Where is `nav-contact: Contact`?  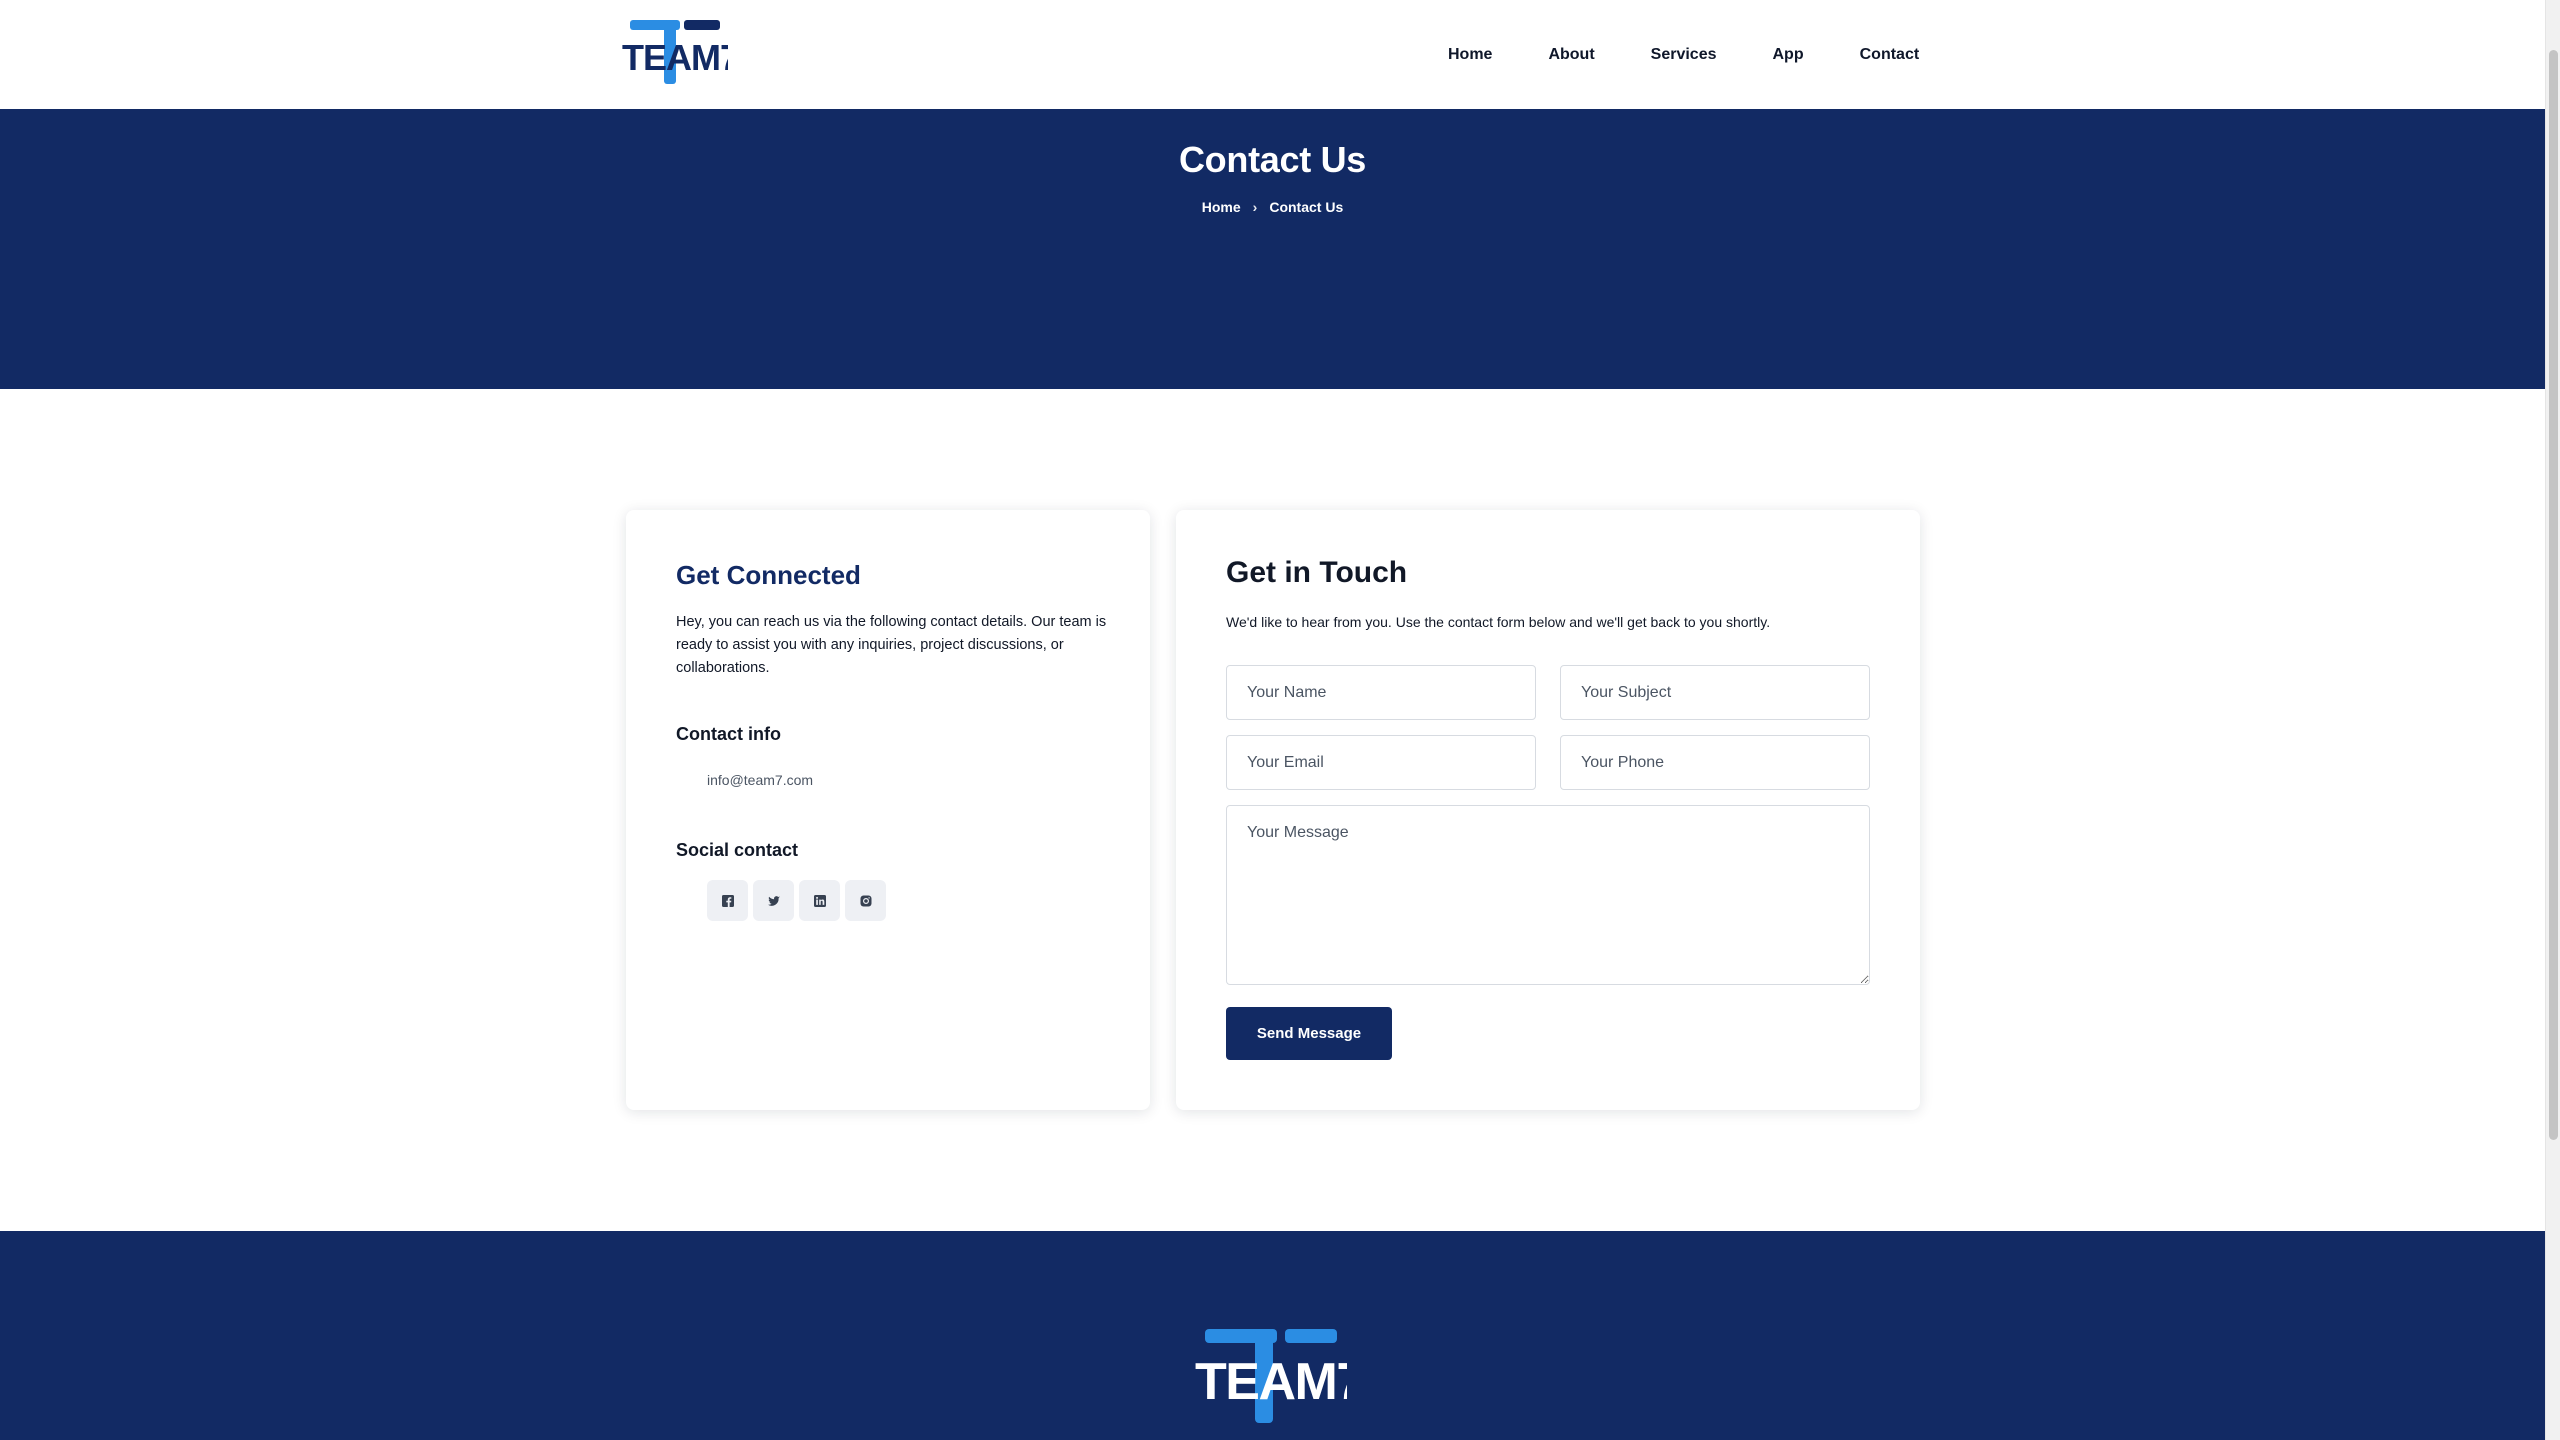
nav-contact: Contact is located at coordinates (1890, 55).